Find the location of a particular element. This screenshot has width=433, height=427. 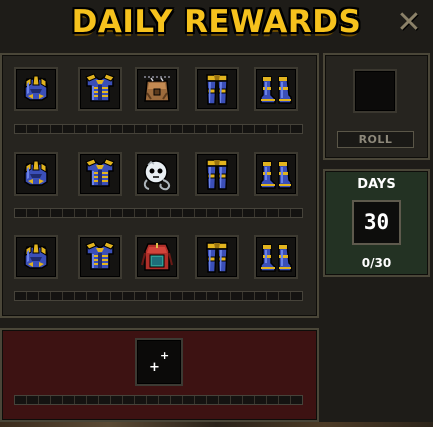

footer-strip is located at coordinates (216, 424).